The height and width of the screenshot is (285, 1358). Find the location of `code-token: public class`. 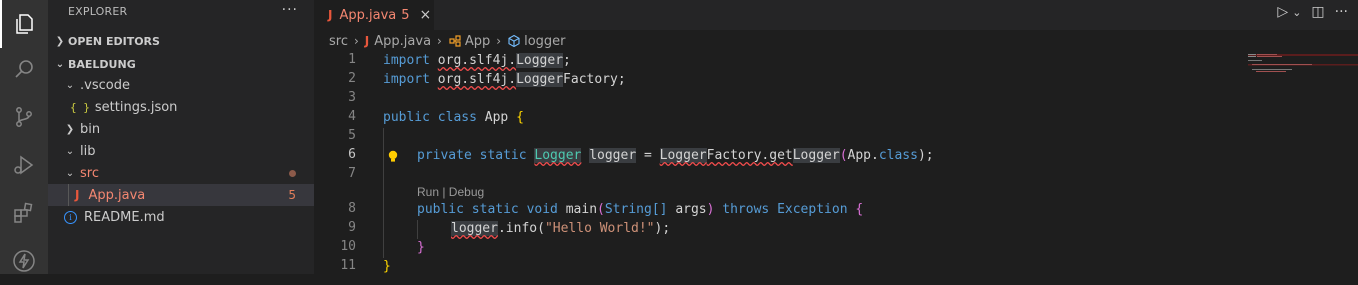

code-token: public class is located at coordinates (430, 117).